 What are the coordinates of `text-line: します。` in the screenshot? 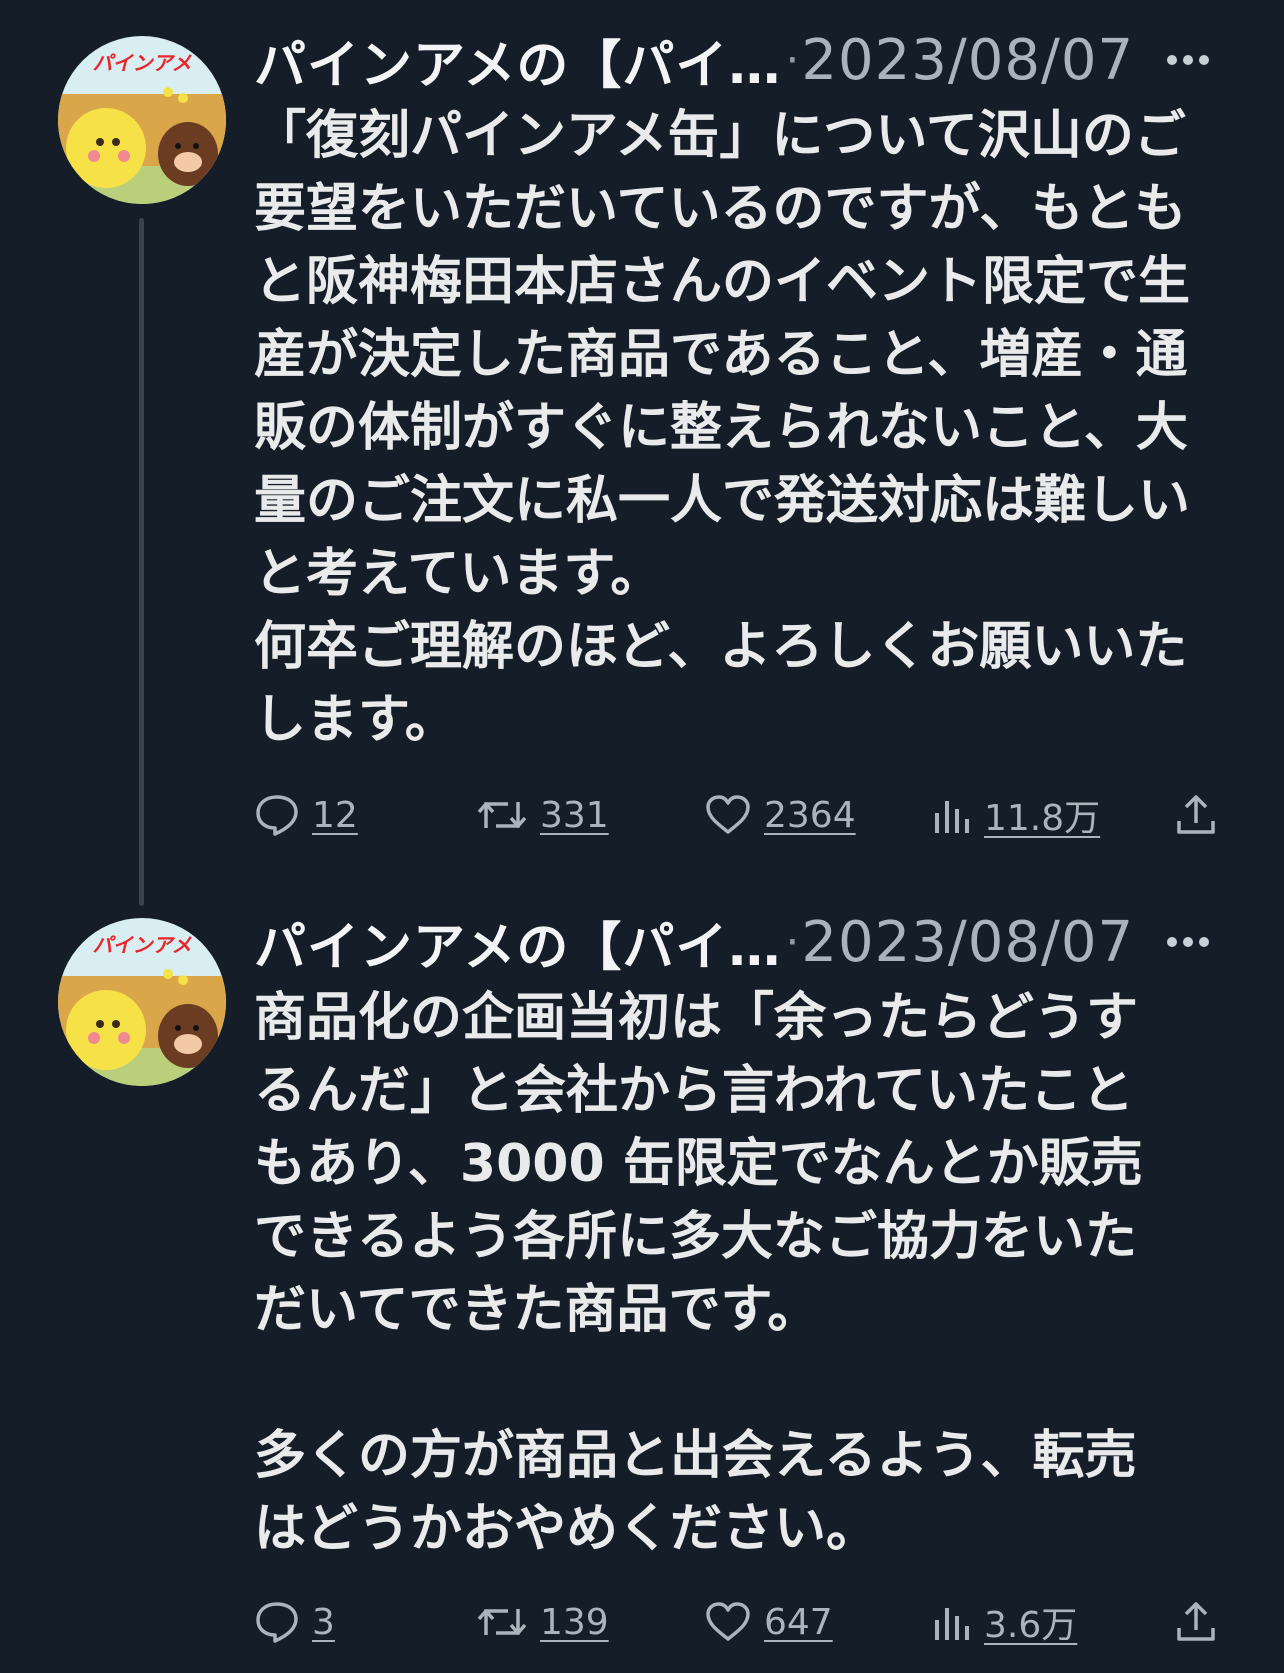 It's located at (355, 720).